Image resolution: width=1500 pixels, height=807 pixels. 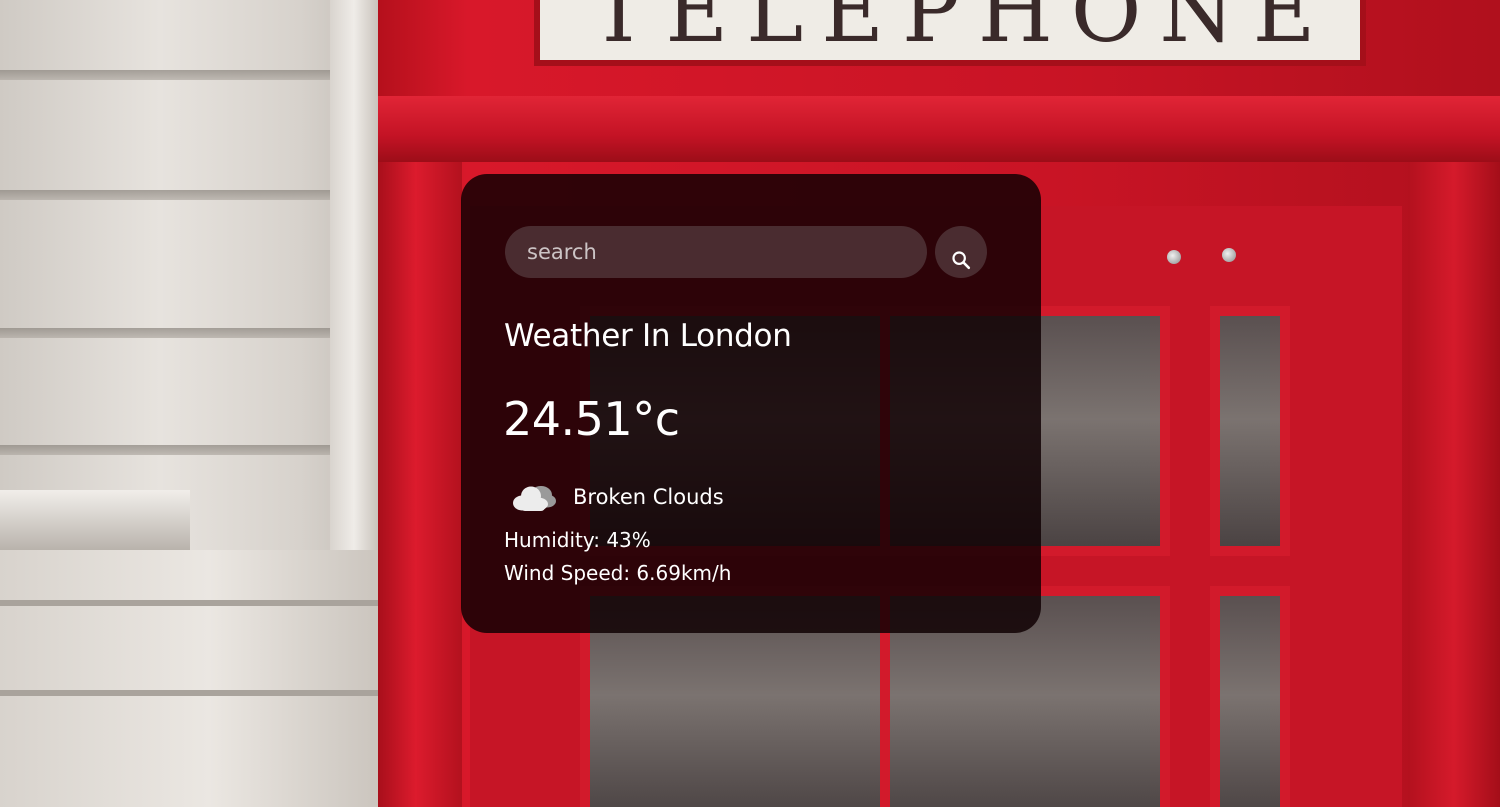 I want to click on weather-condition: Broken Clouds, so click(x=617, y=497).